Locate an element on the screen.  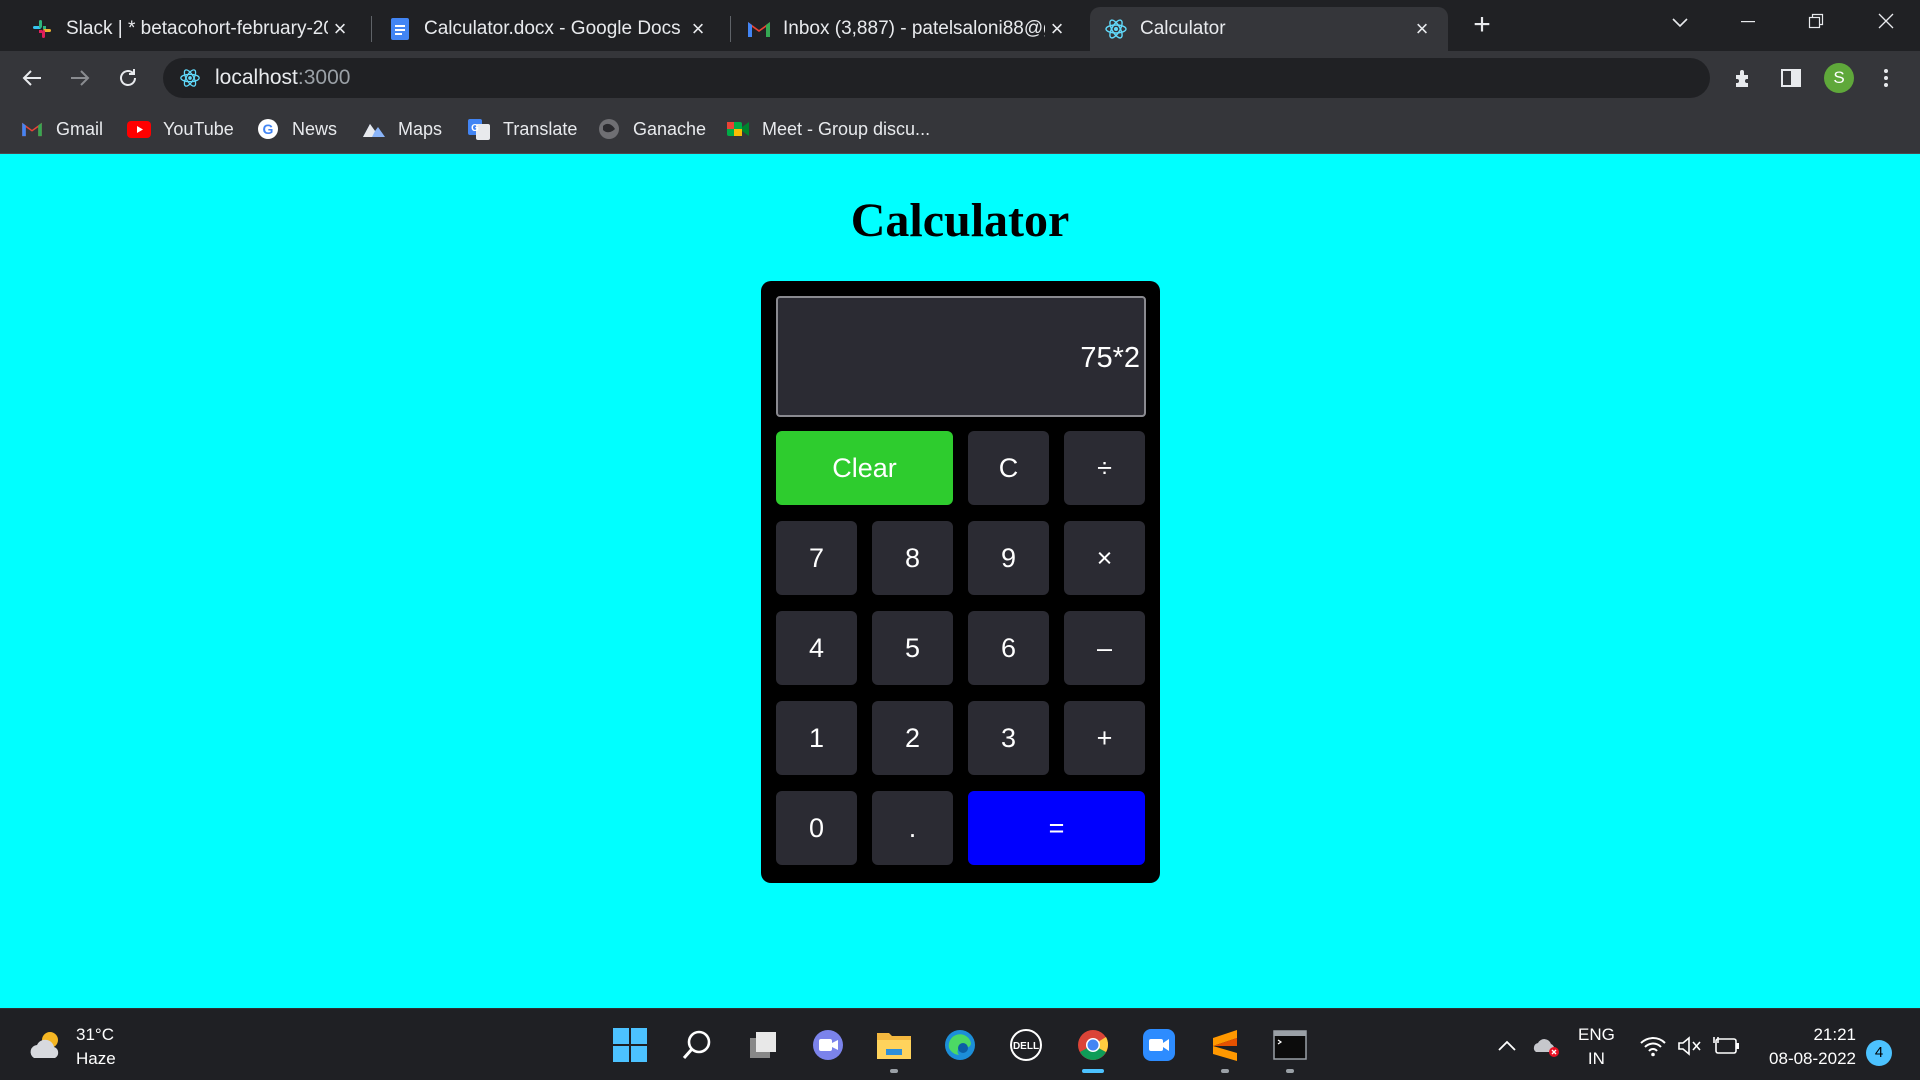
bookmark-label: Translate is located at coordinates (540, 128).